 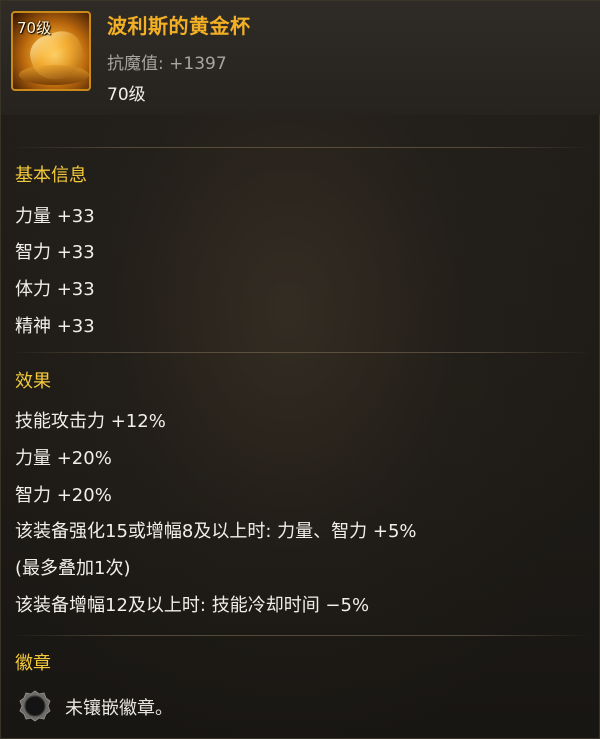 What do you see at coordinates (192, 605) in the screenshot?
I see `effect-line: 该装备增幅12及以上时: 技能冷却时间 −5%` at bounding box center [192, 605].